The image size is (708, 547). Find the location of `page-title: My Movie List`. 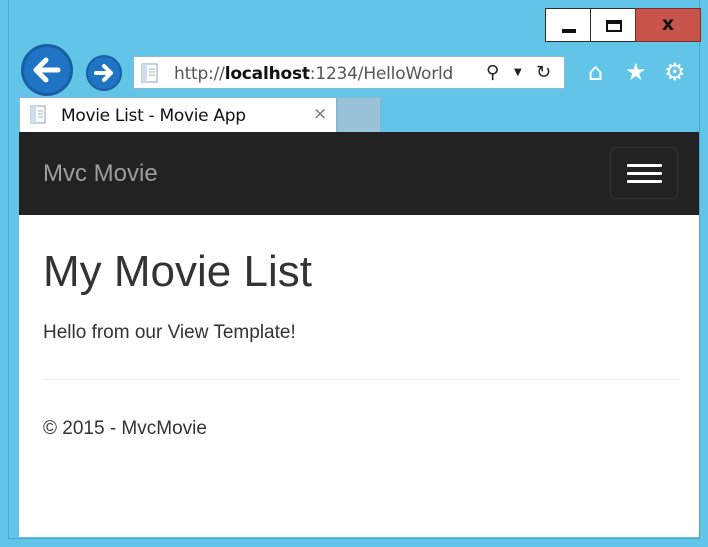

page-title: My Movie List is located at coordinates (177, 271).